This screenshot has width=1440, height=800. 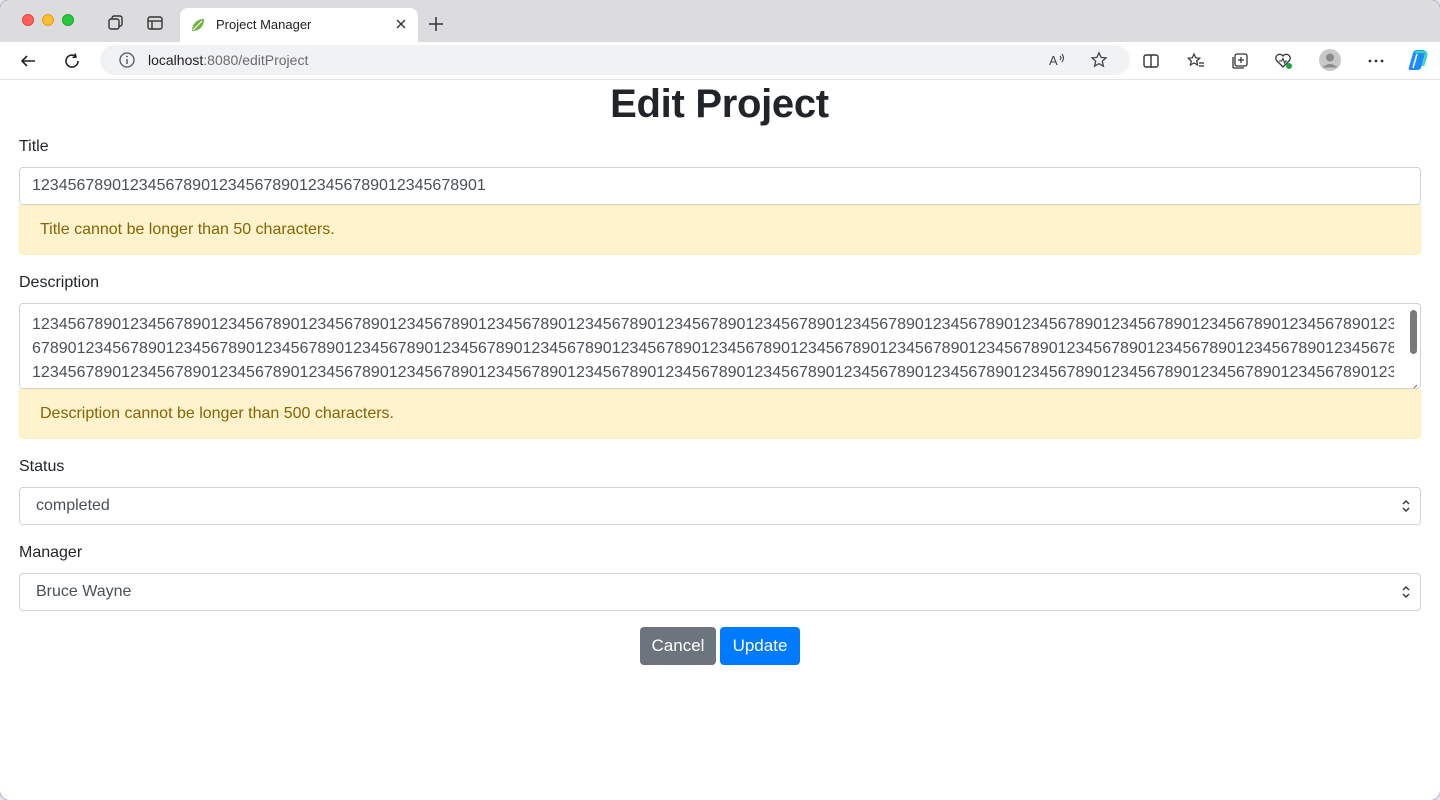 I want to click on address-bar: localhost:8080/editProject A, so click(x=615, y=60).